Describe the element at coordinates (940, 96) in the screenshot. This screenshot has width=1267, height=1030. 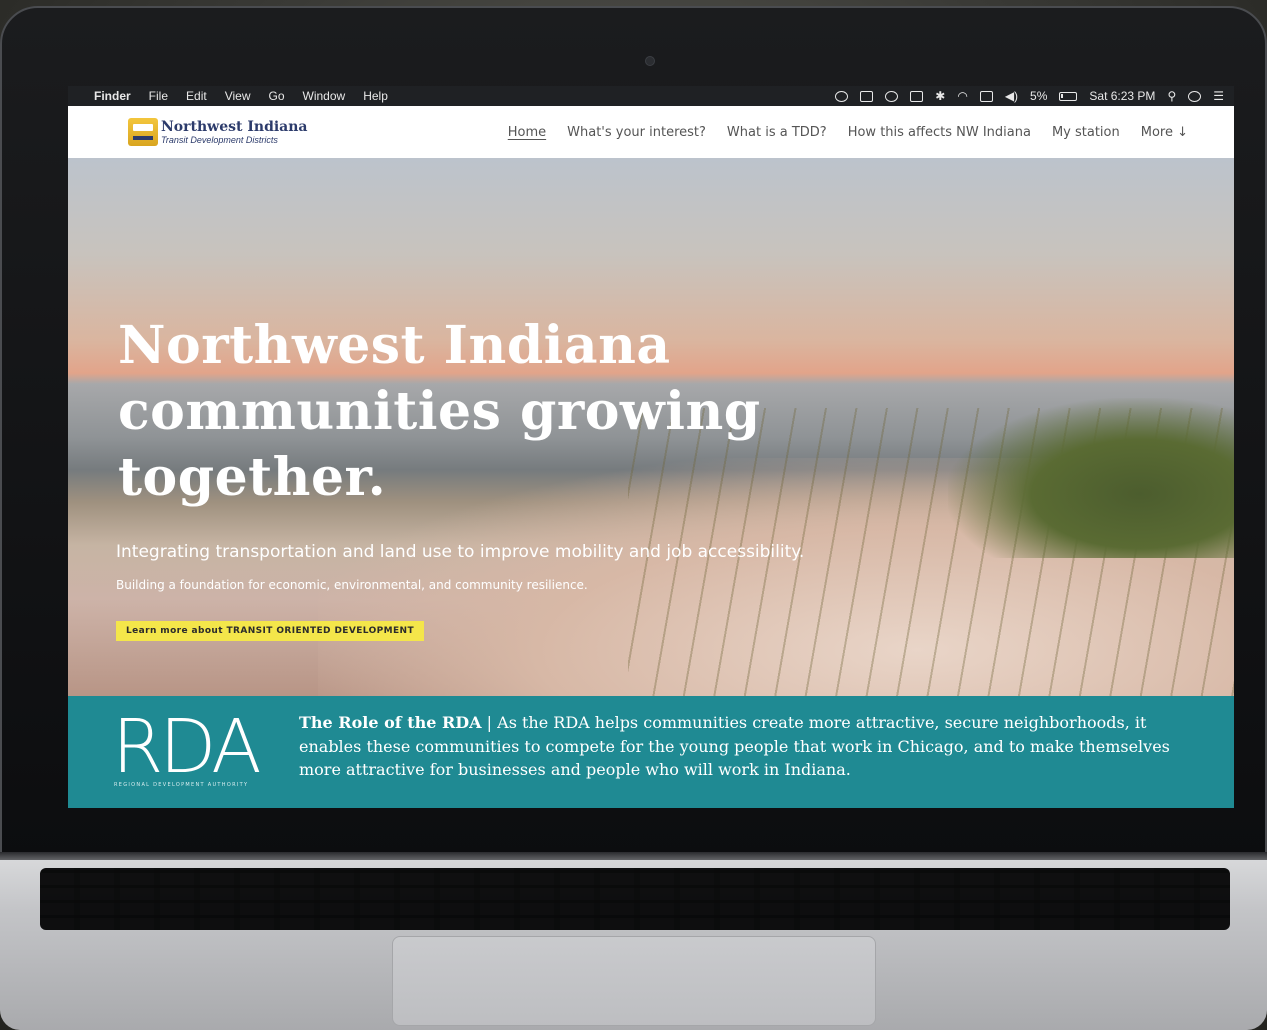
I see `bluetooth-icon: ✱` at that location.